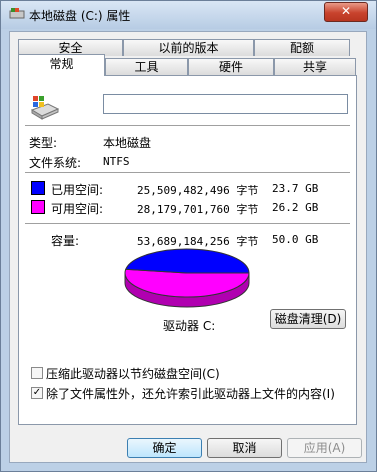  Describe the element at coordinates (37, 373) in the screenshot. I see `compress-checkbox` at that location.